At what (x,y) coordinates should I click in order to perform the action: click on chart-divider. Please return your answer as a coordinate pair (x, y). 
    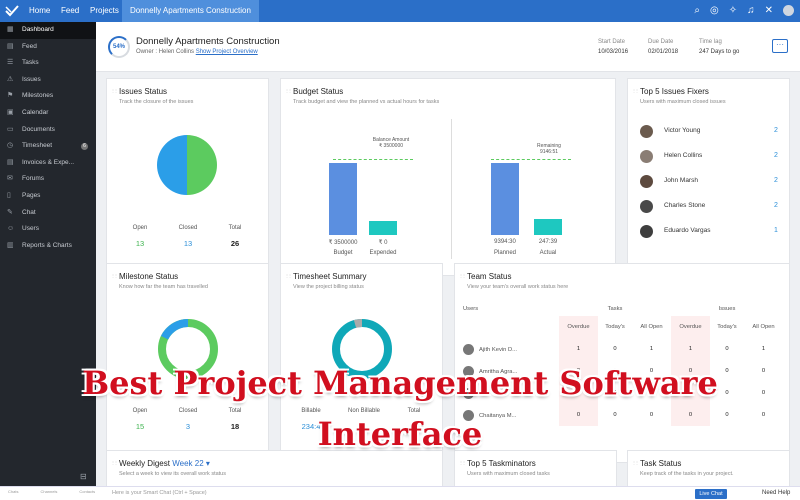
    Looking at the image, I should click on (451, 189).